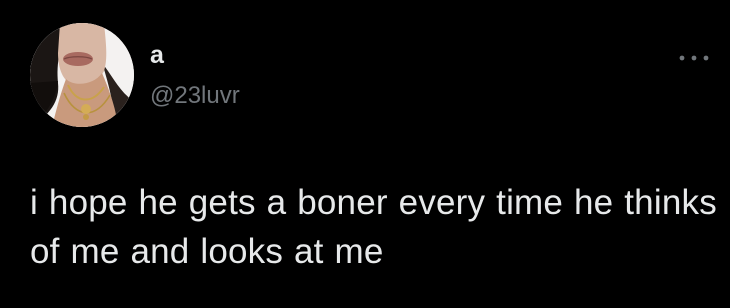 This screenshot has height=308, width=730. I want to click on avatar, so click(82, 75).